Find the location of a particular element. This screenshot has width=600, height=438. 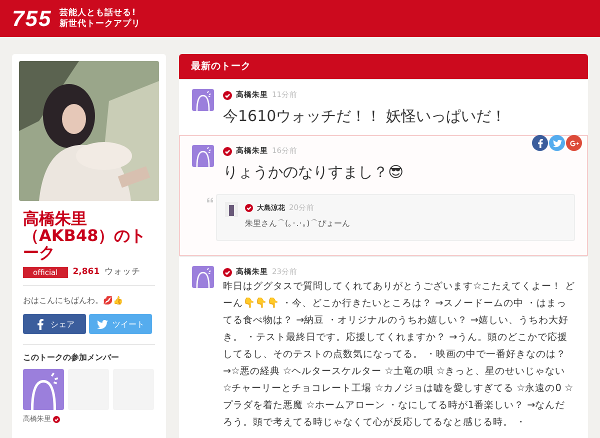

logo: 755 is located at coordinates (32, 19).